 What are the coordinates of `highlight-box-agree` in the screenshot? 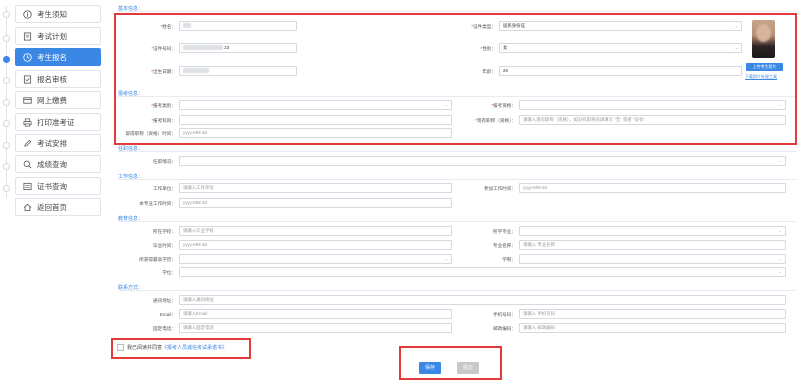 It's located at (181, 348).